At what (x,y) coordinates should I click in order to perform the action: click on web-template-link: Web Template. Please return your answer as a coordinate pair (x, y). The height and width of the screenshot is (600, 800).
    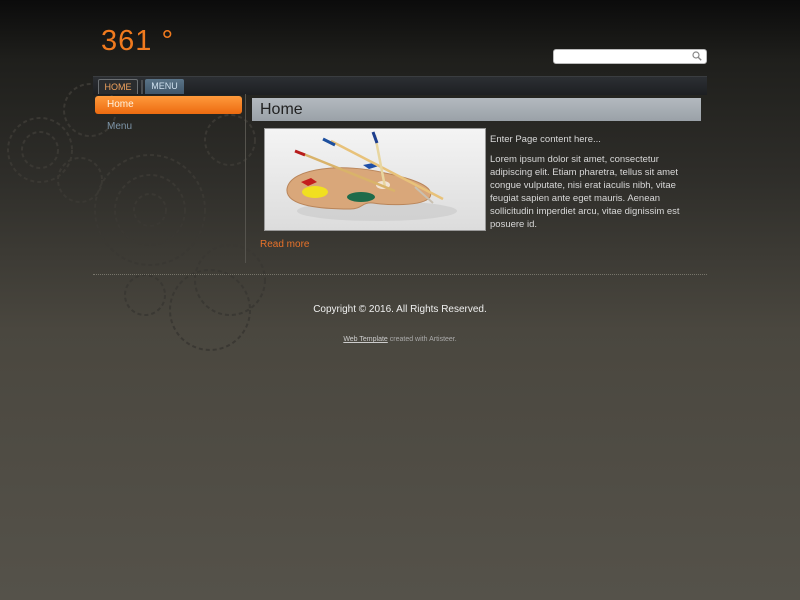
    Looking at the image, I should click on (365, 339).